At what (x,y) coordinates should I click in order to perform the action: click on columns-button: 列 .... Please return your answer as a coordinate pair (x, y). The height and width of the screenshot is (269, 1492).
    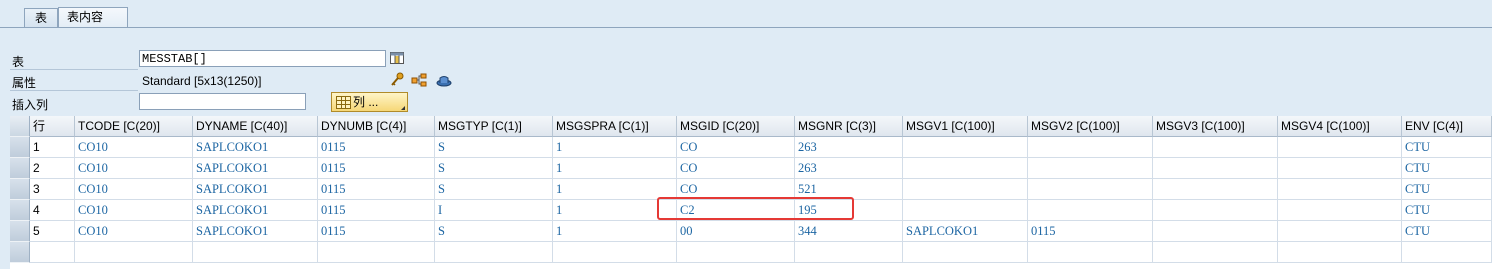
    Looking at the image, I should click on (369, 102).